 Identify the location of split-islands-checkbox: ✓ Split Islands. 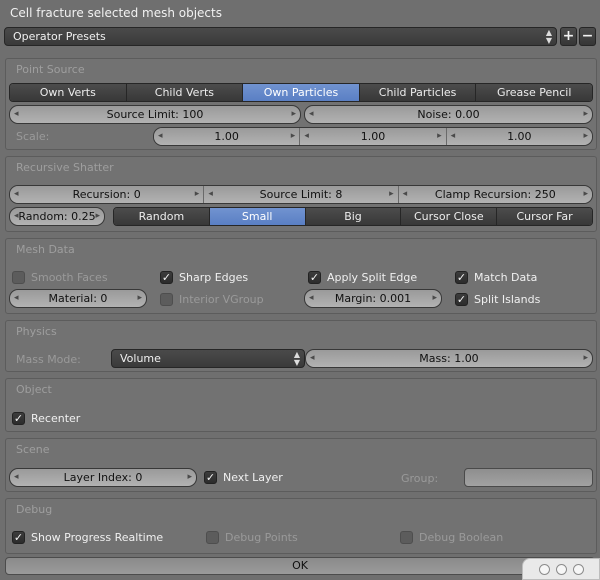
(497, 299).